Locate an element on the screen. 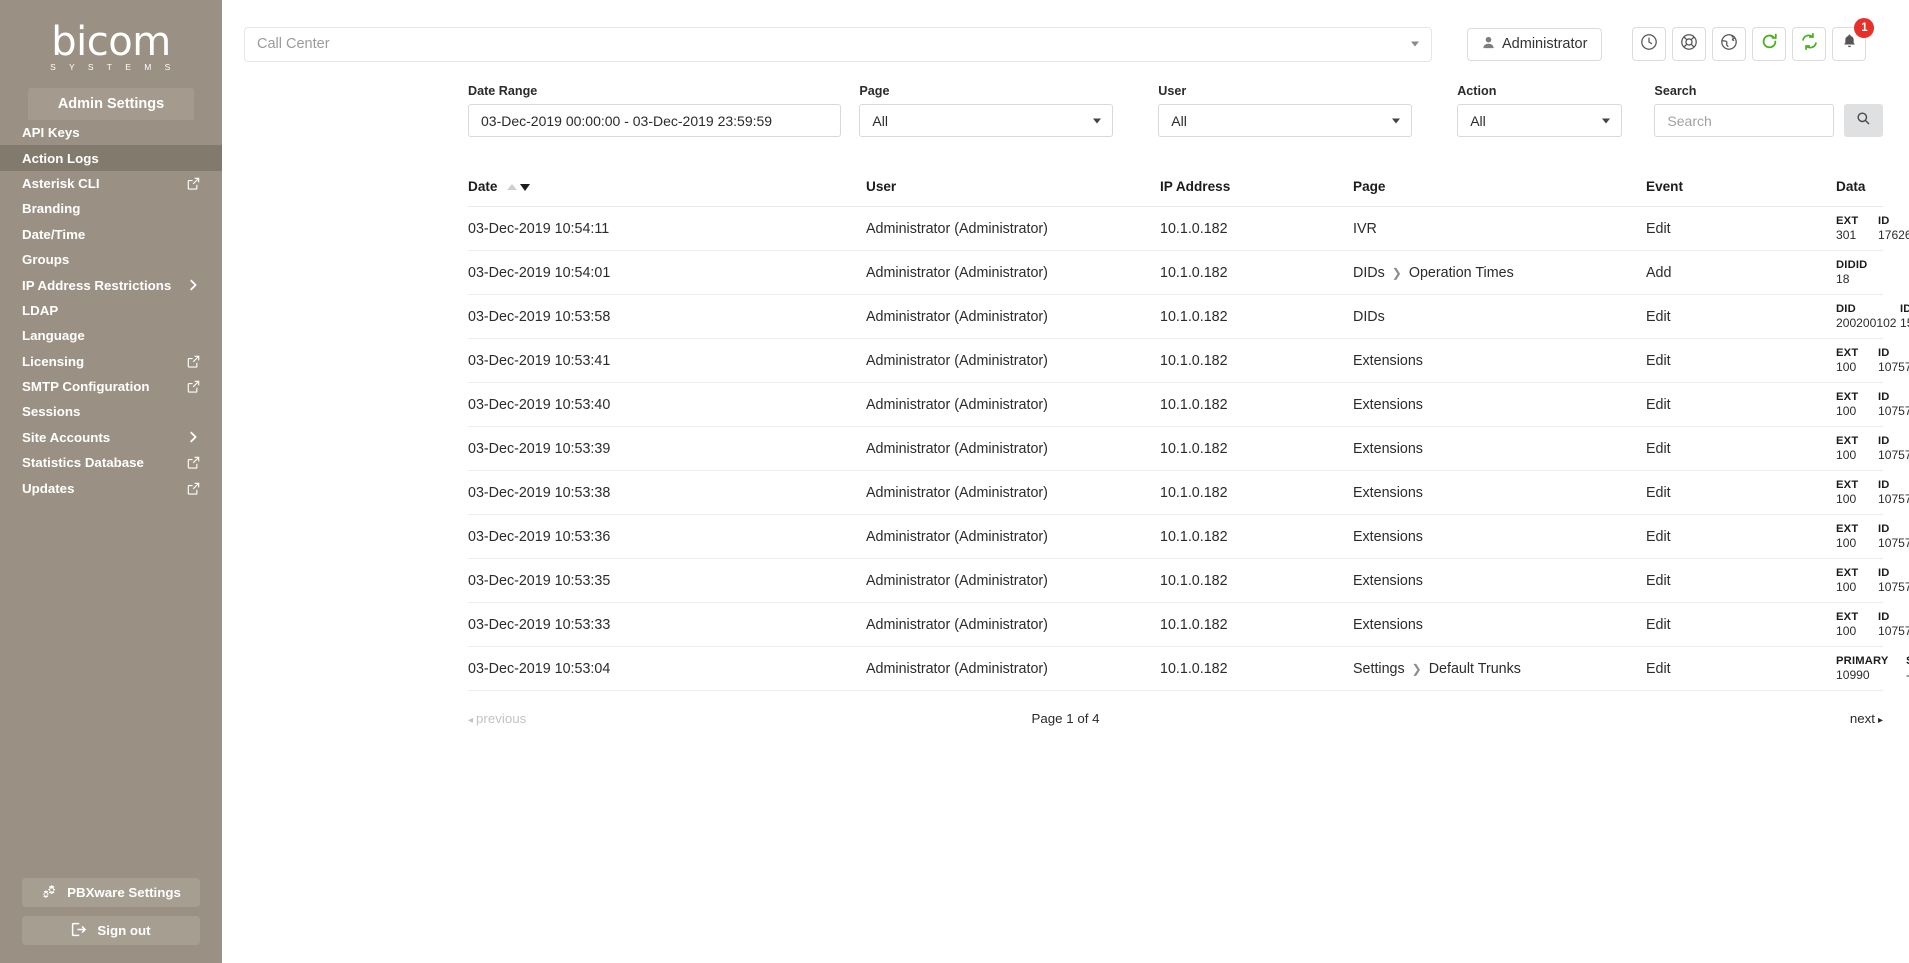 The height and width of the screenshot is (963, 1909). column-header-ip-address: IP Address is located at coordinates (1256, 193).